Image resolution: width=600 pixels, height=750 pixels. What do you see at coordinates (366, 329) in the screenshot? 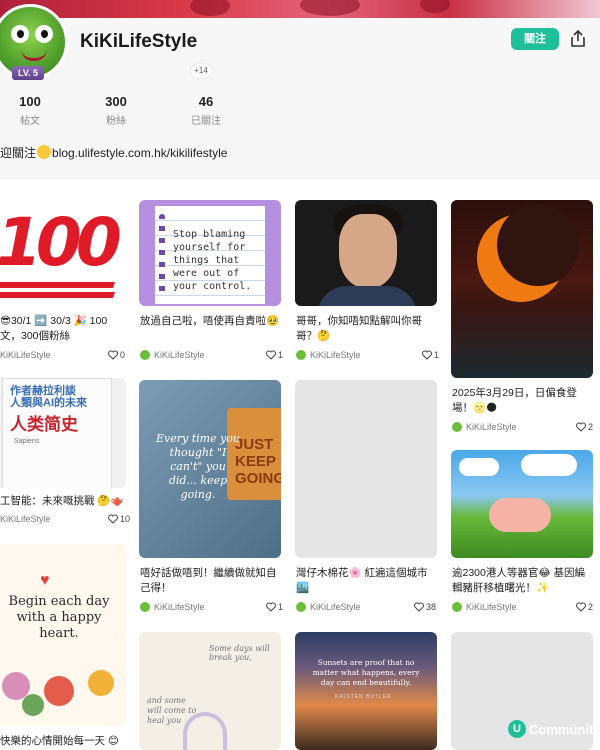
I see `post-caption: 哥哥，你知唔知點解叫你哥哥？🤔` at bounding box center [366, 329].